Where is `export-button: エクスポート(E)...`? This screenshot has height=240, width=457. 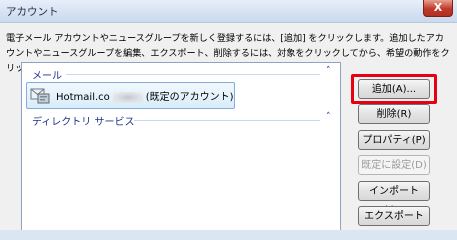 export-button: エクスポート(E)... is located at coordinates (394, 216).